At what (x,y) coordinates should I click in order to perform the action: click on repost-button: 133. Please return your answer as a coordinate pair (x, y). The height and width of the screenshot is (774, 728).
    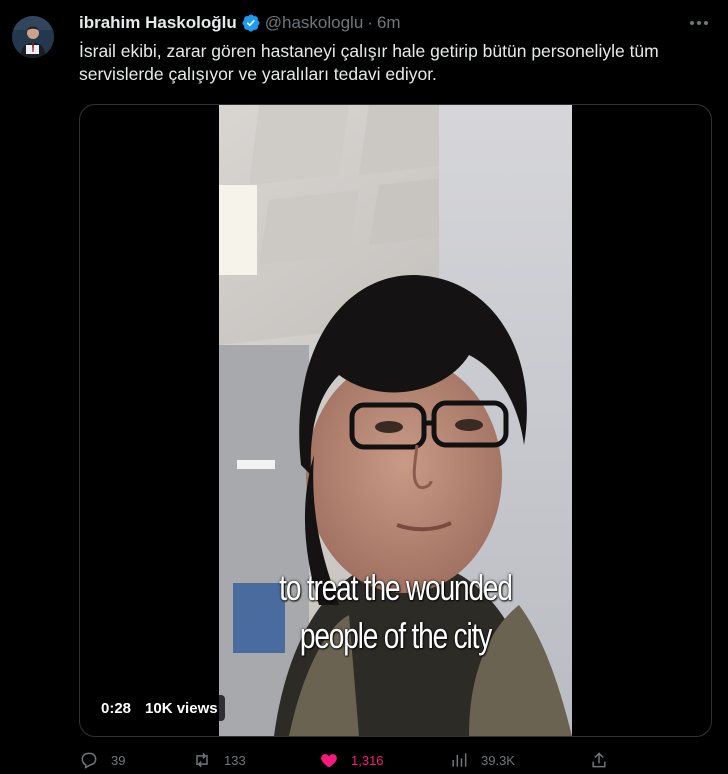
    Looking at the image, I should click on (219, 760).